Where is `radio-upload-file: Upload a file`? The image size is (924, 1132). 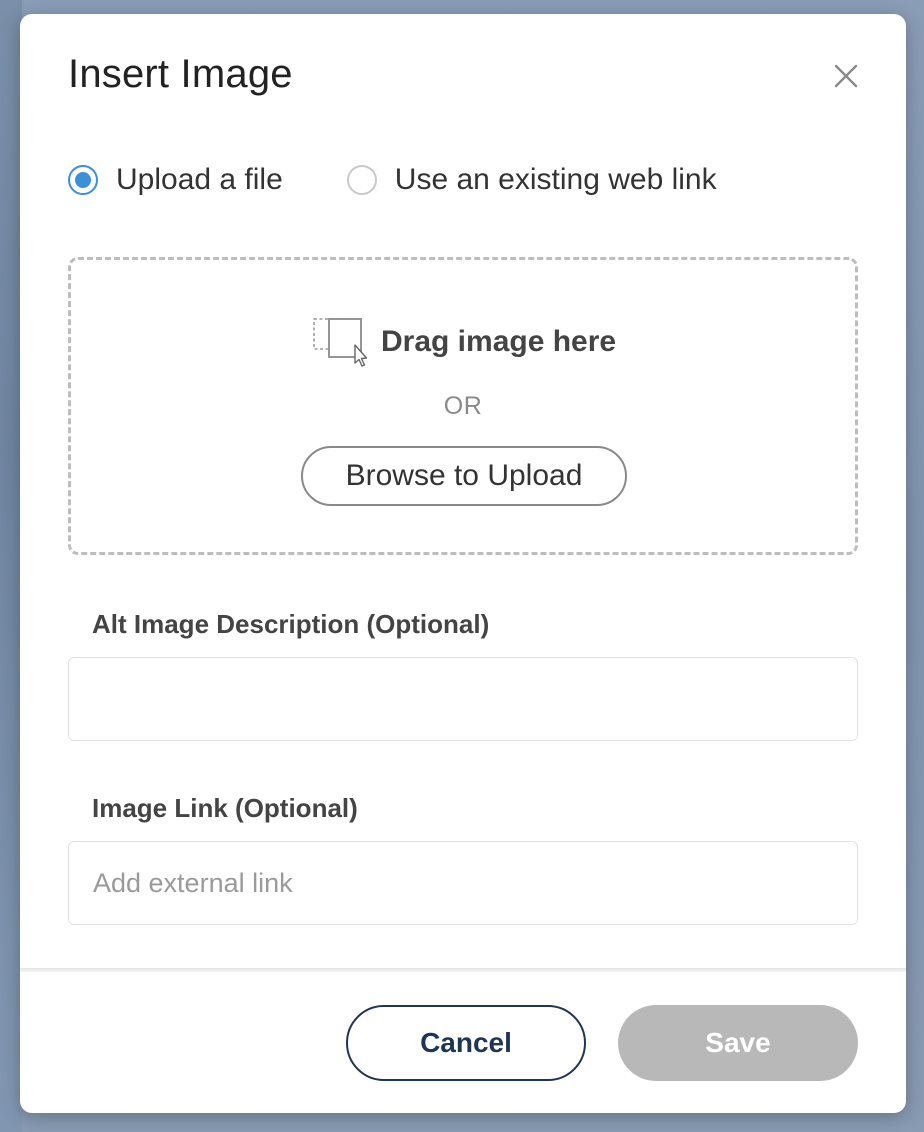
radio-upload-file: Upload a file is located at coordinates (175, 180).